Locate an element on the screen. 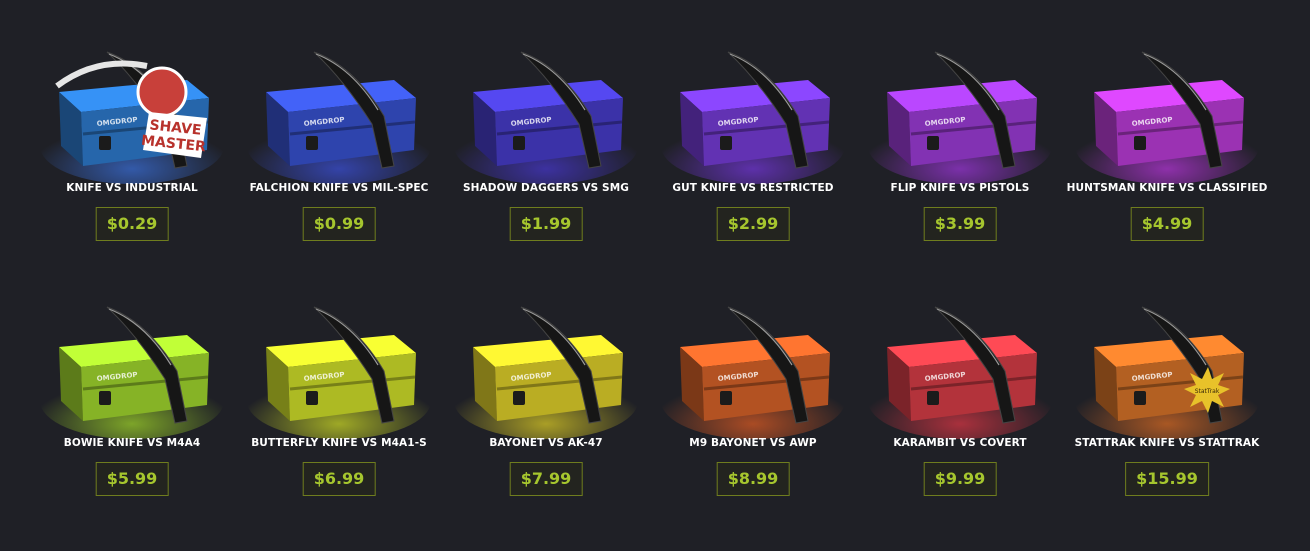 This screenshot has width=1310, height=551. case-name: SHADOW DAGGERS VS SMG is located at coordinates (546, 188).